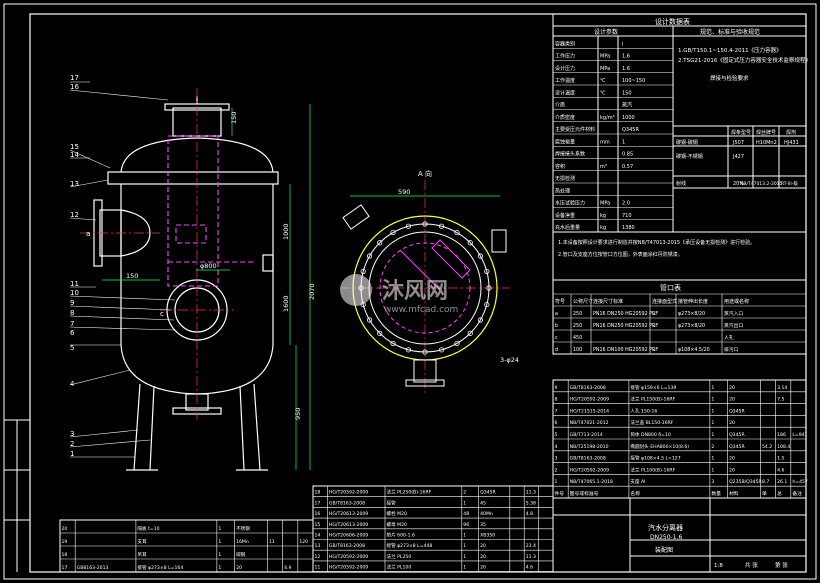 This screenshot has height=583, width=820. Describe the element at coordinates (797, 493) in the screenshot. I see `bom-header: 备注` at that location.